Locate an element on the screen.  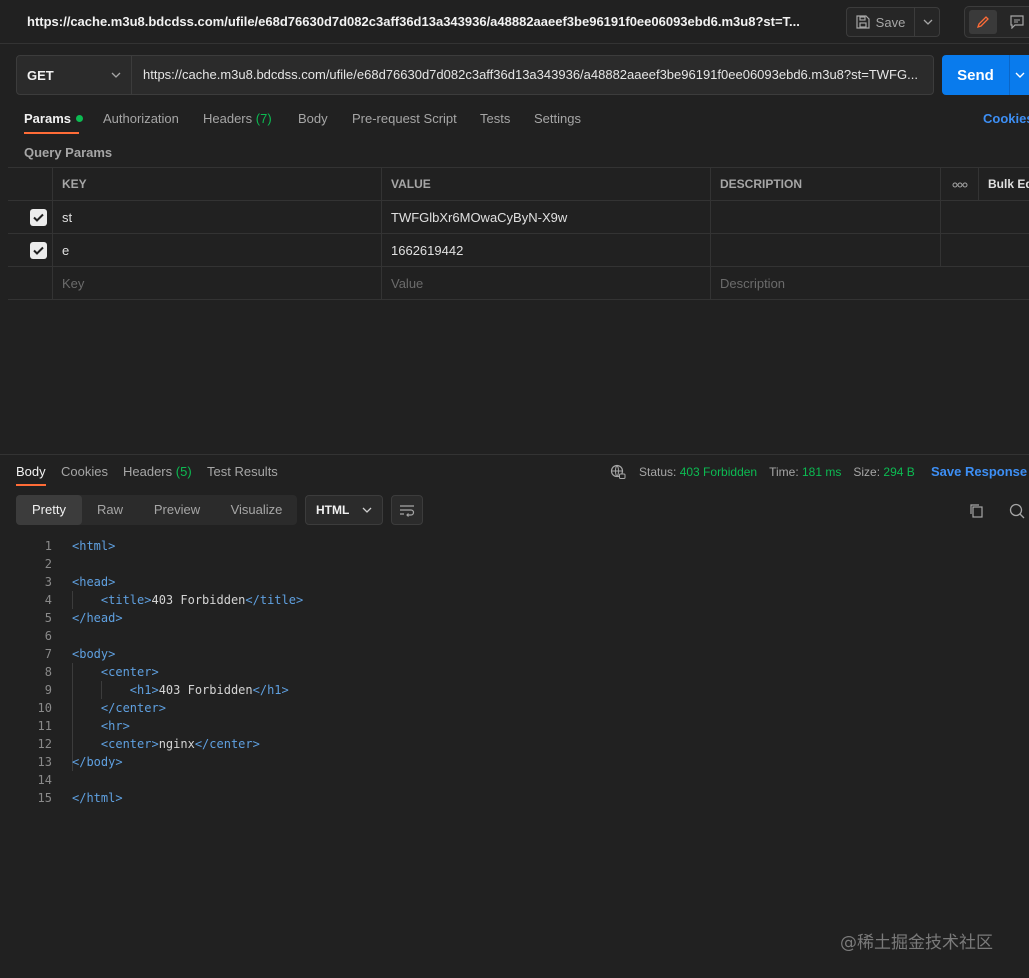
save-button: Save is located at coordinates (881, 22).